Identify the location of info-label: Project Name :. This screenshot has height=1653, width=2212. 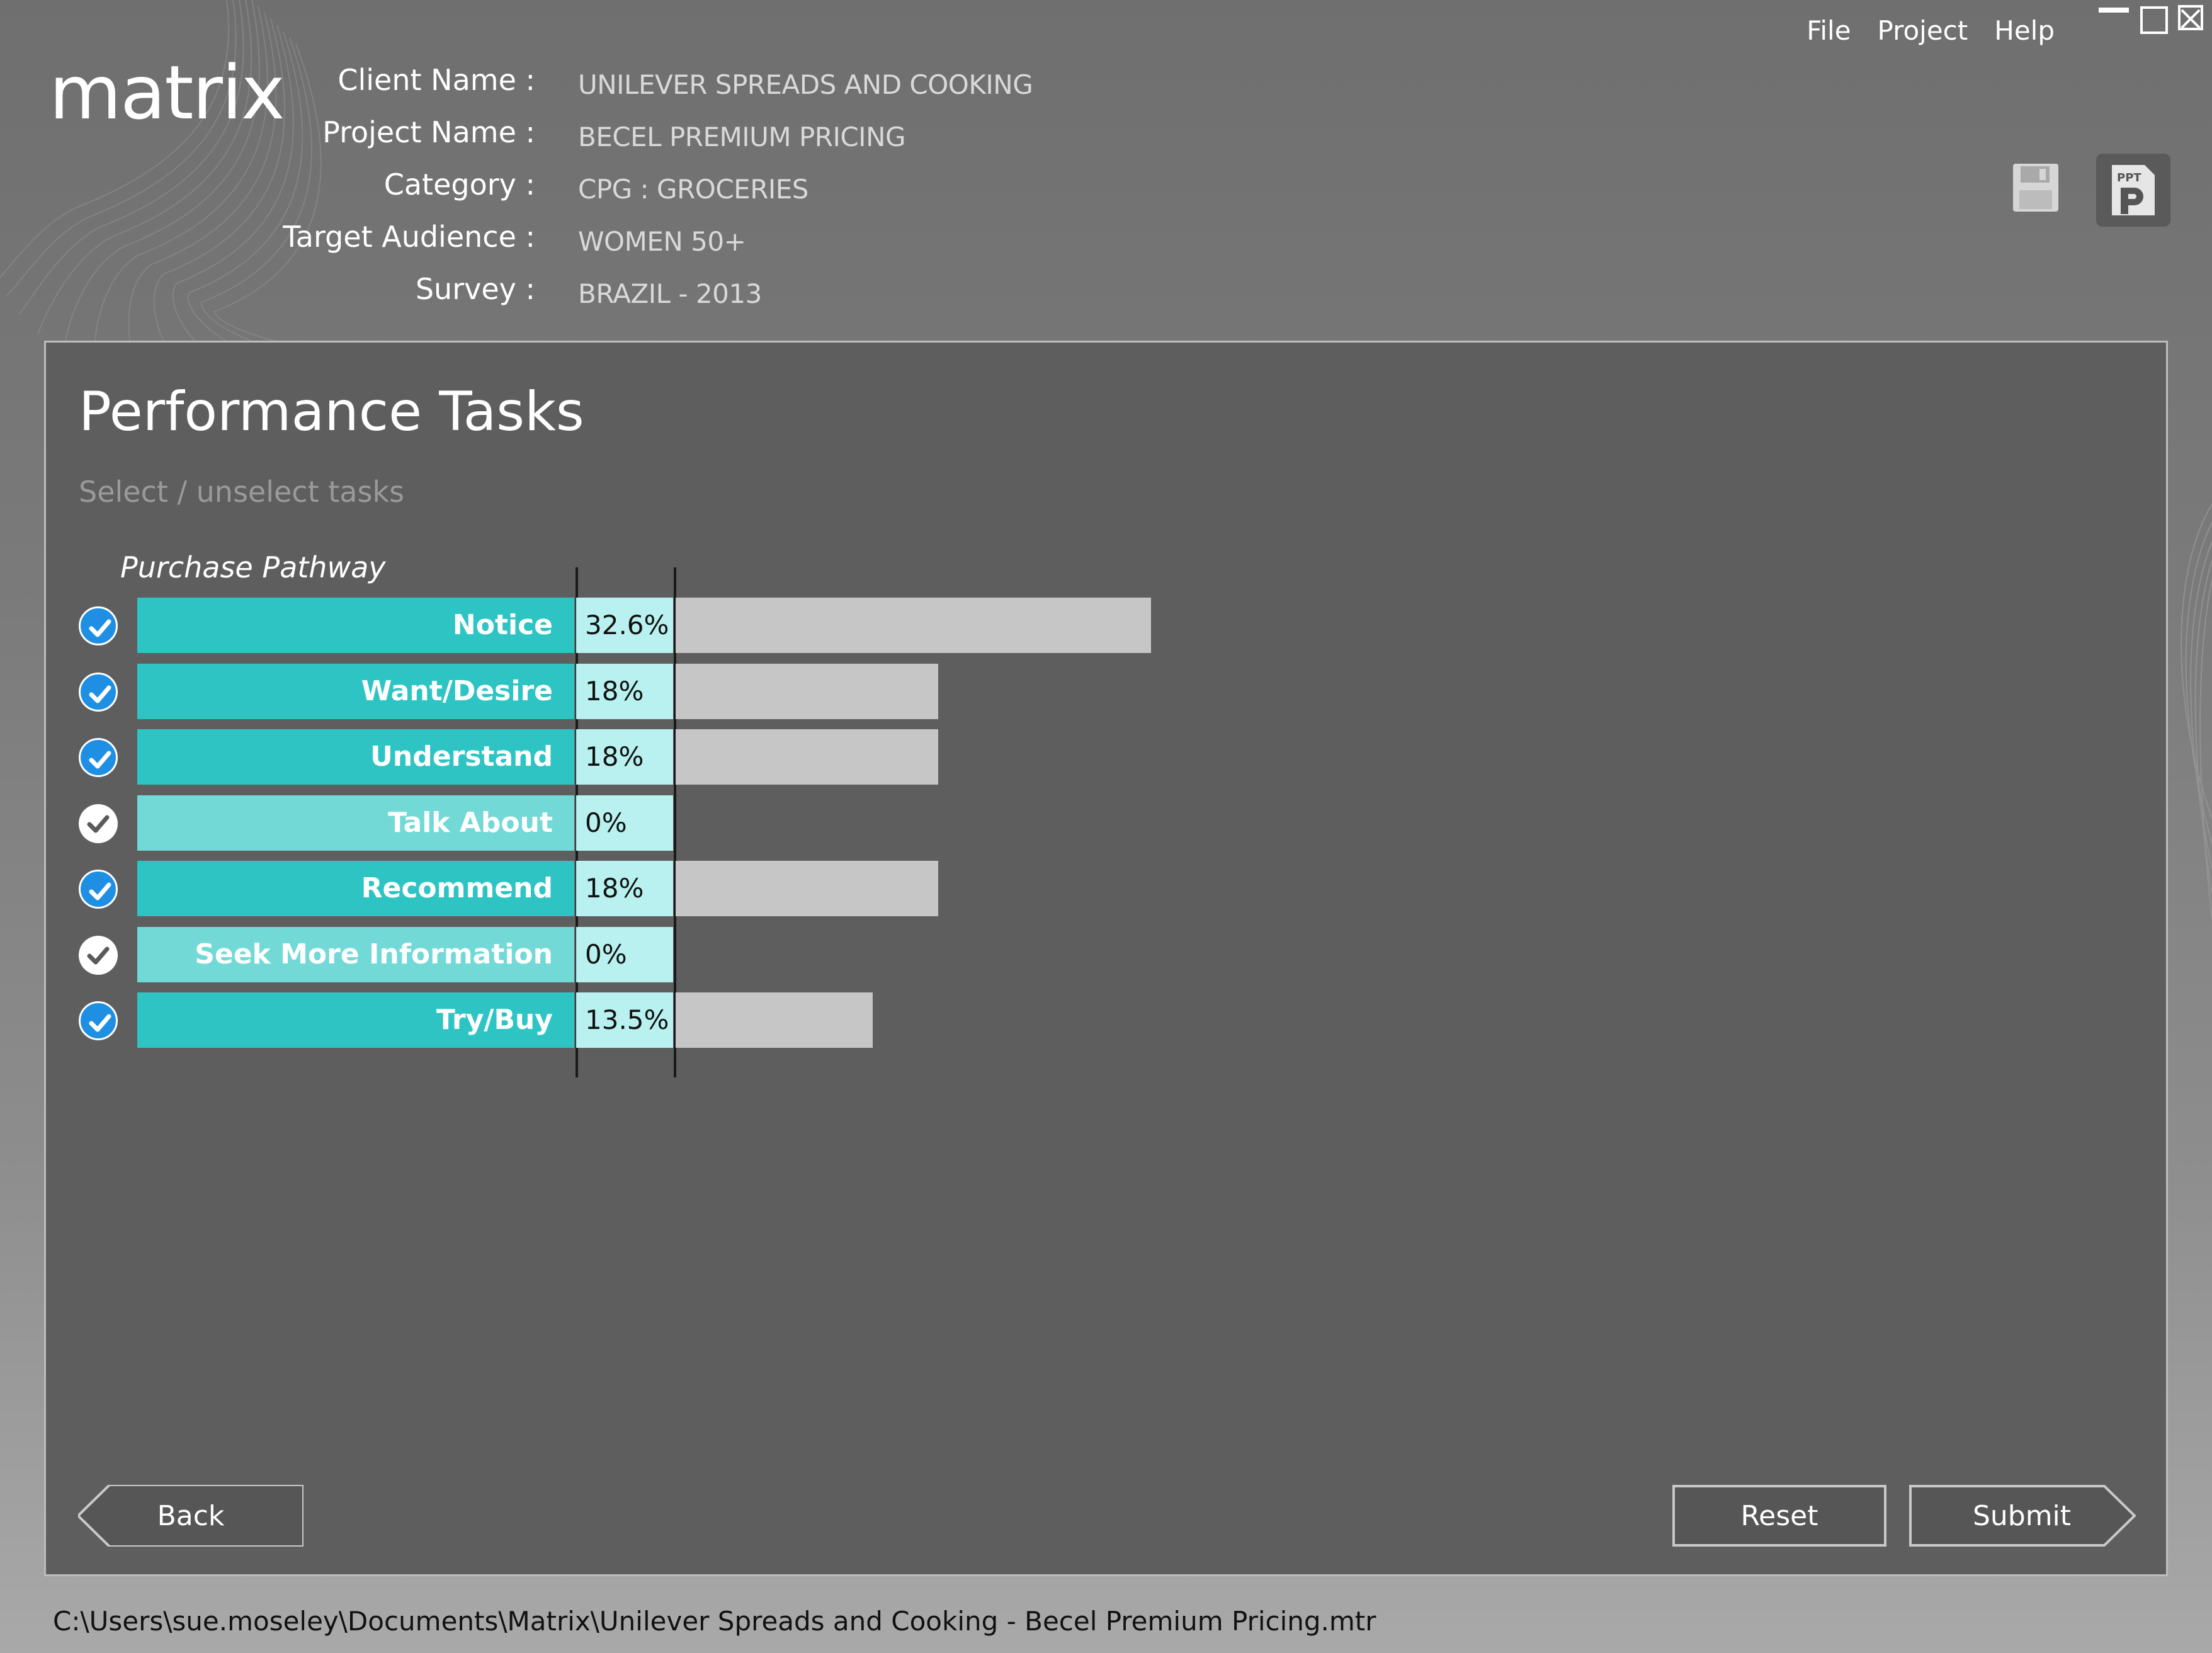
(428, 132).